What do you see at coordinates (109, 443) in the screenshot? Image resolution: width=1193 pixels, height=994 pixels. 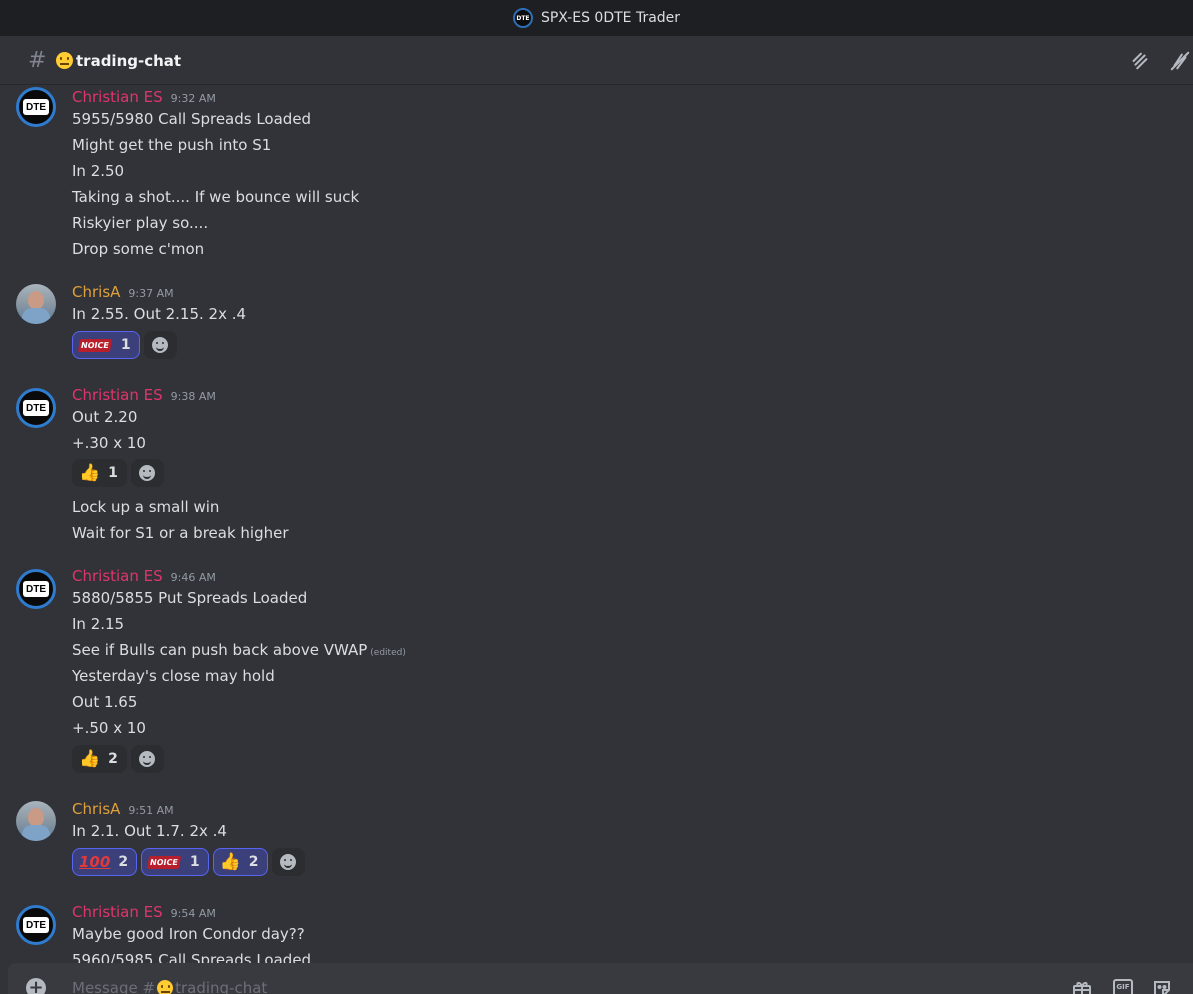 I see `message-text: +.30 x 10` at bounding box center [109, 443].